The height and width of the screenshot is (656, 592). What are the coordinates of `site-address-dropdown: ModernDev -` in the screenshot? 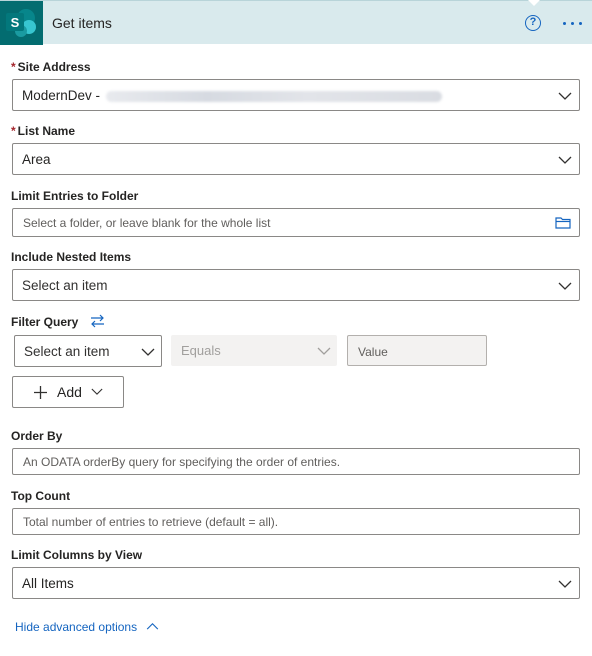 It's located at (296, 95).